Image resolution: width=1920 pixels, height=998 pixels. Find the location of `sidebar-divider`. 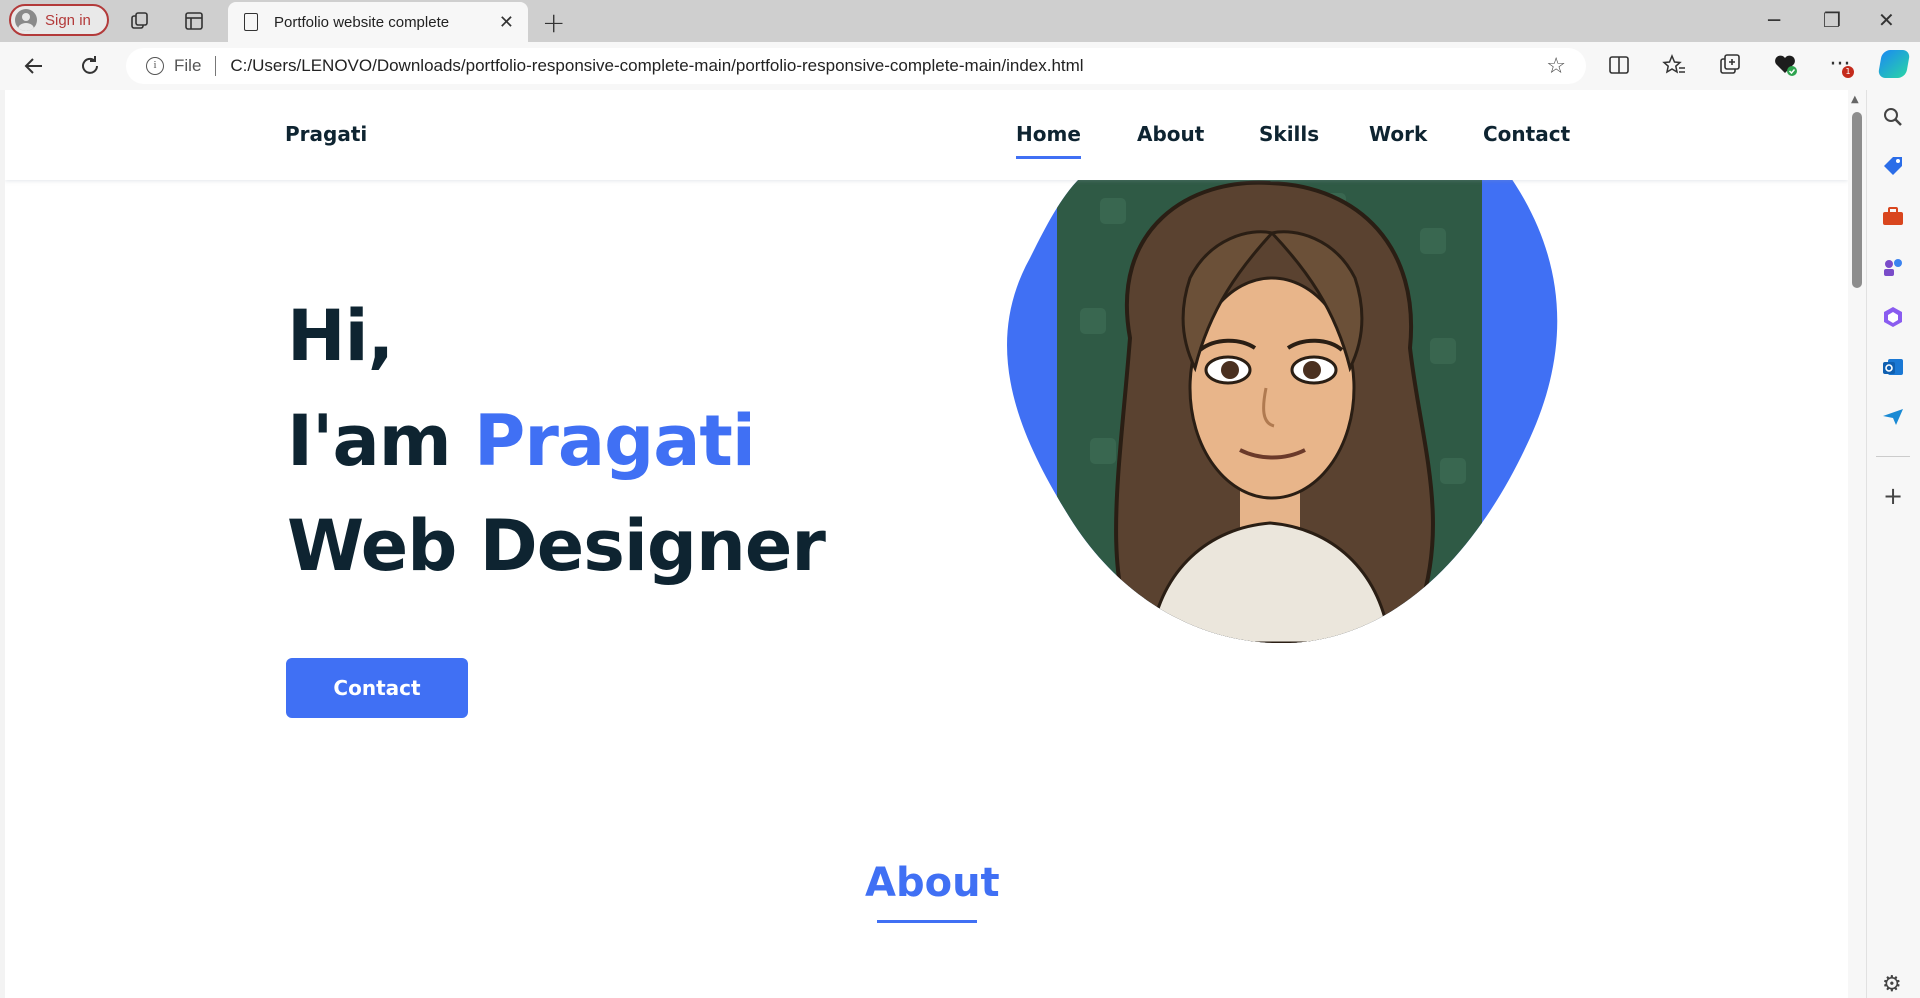

sidebar-divider is located at coordinates (1893, 456).